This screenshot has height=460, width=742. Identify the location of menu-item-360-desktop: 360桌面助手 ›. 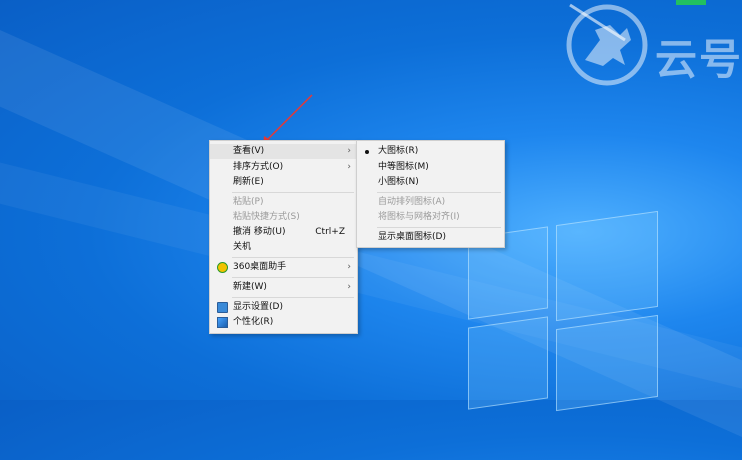
(283, 267).